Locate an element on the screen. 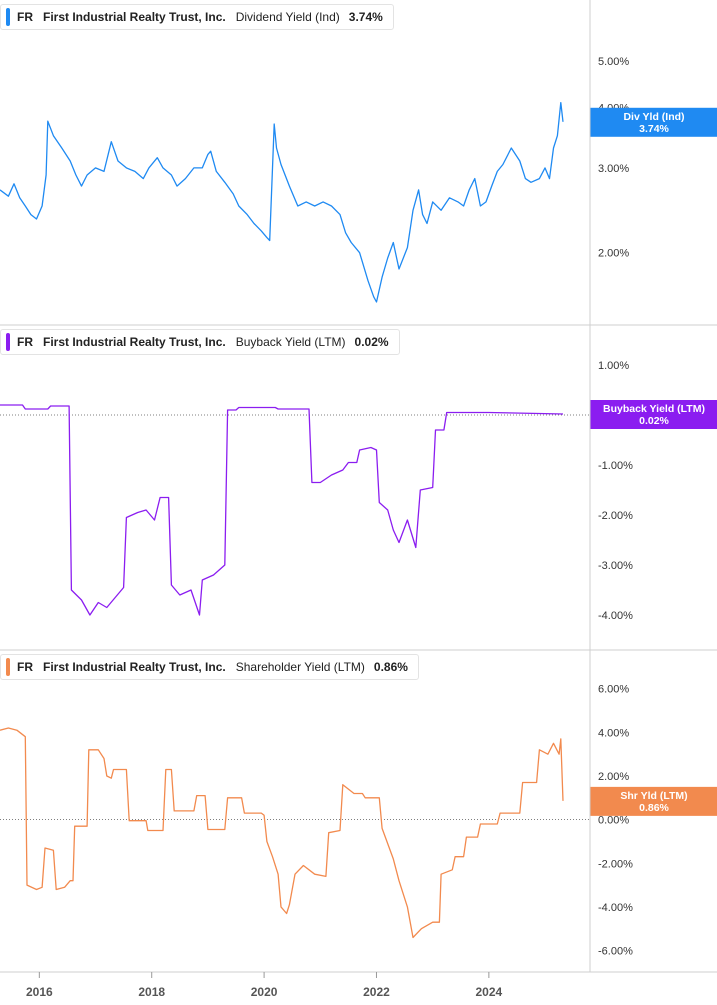  metric-name: Shareholder Yield (LTM) is located at coordinates (300, 667).